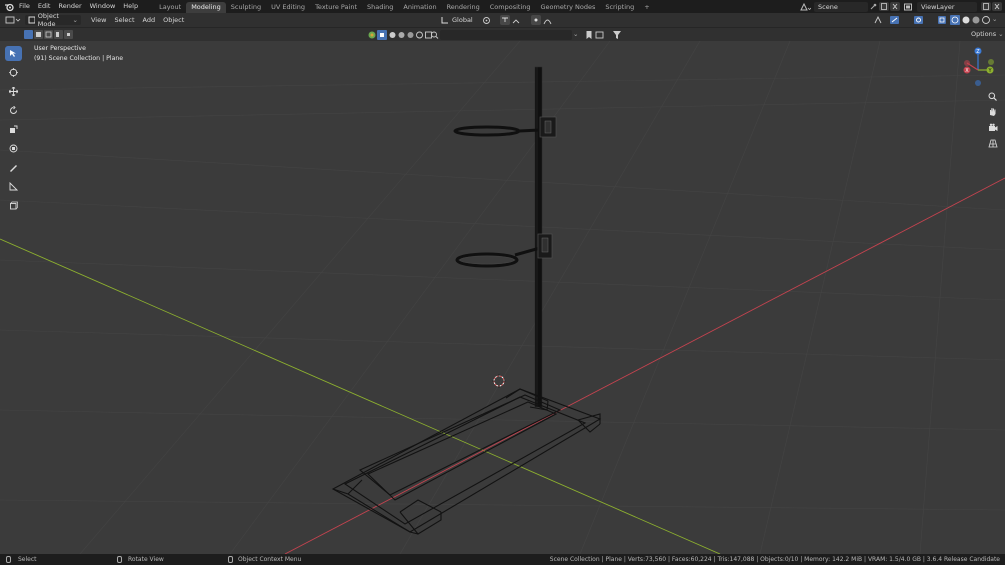 This screenshot has height=565, width=1005. I want to click on navigation-gizmo: Z Y X, so click(979, 67).